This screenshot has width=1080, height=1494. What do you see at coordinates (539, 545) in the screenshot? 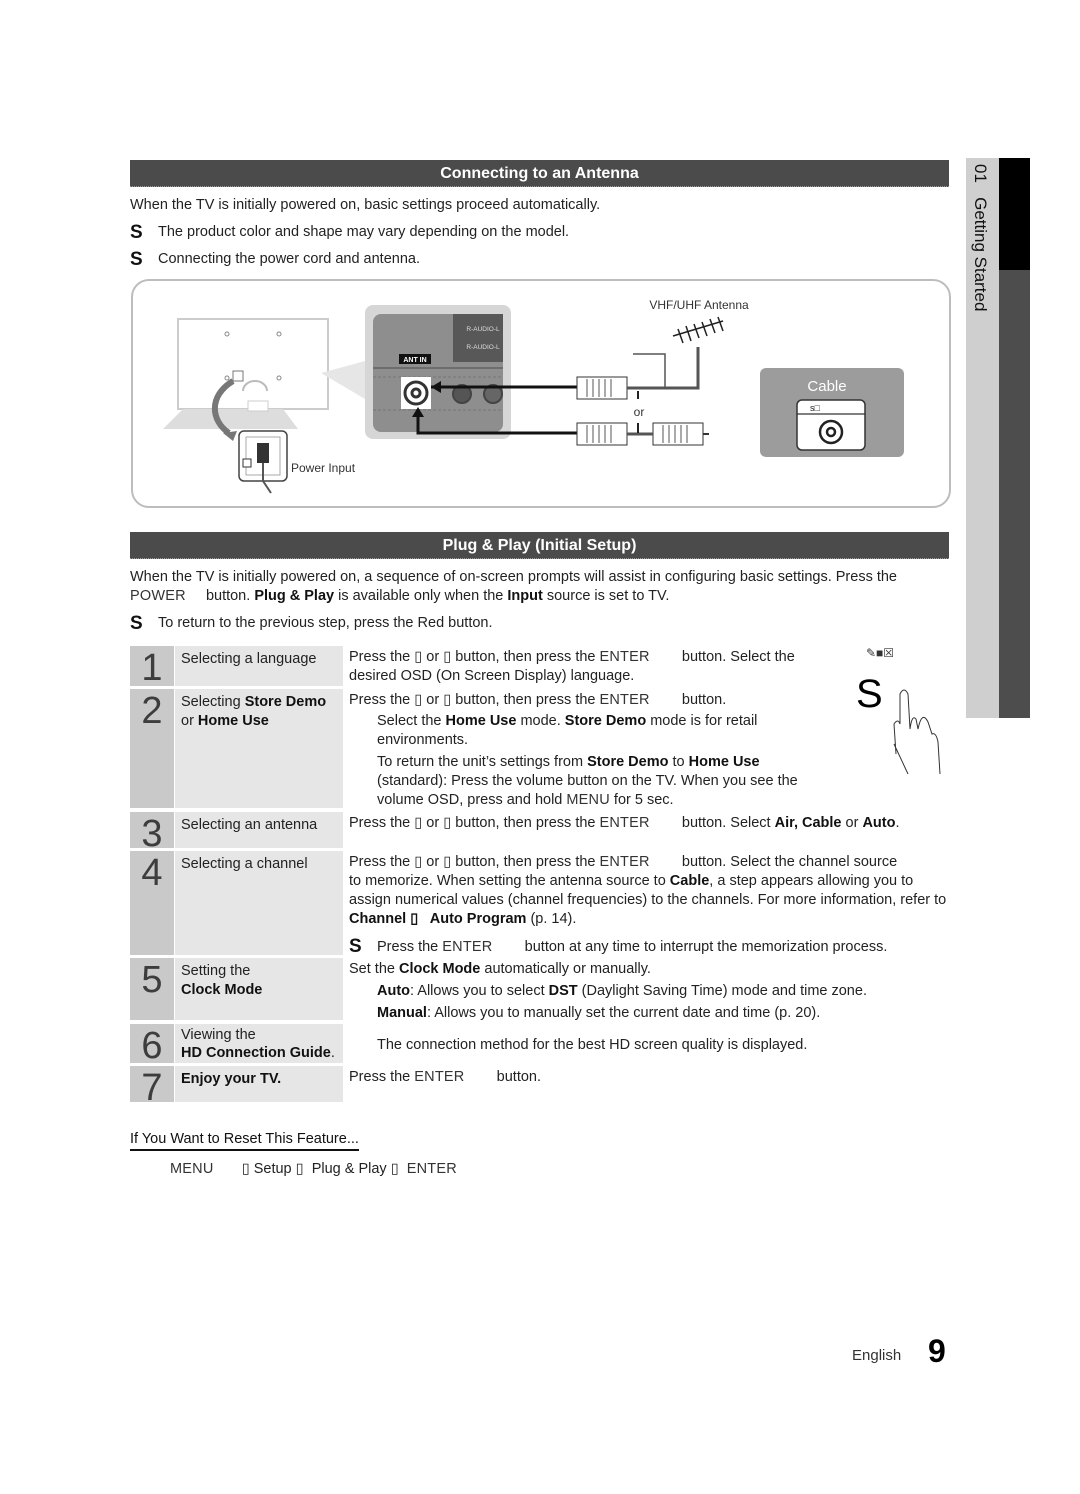
I see `section-heading-plug-and-play: Plug & Play (Initial Setup)` at bounding box center [539, 545].